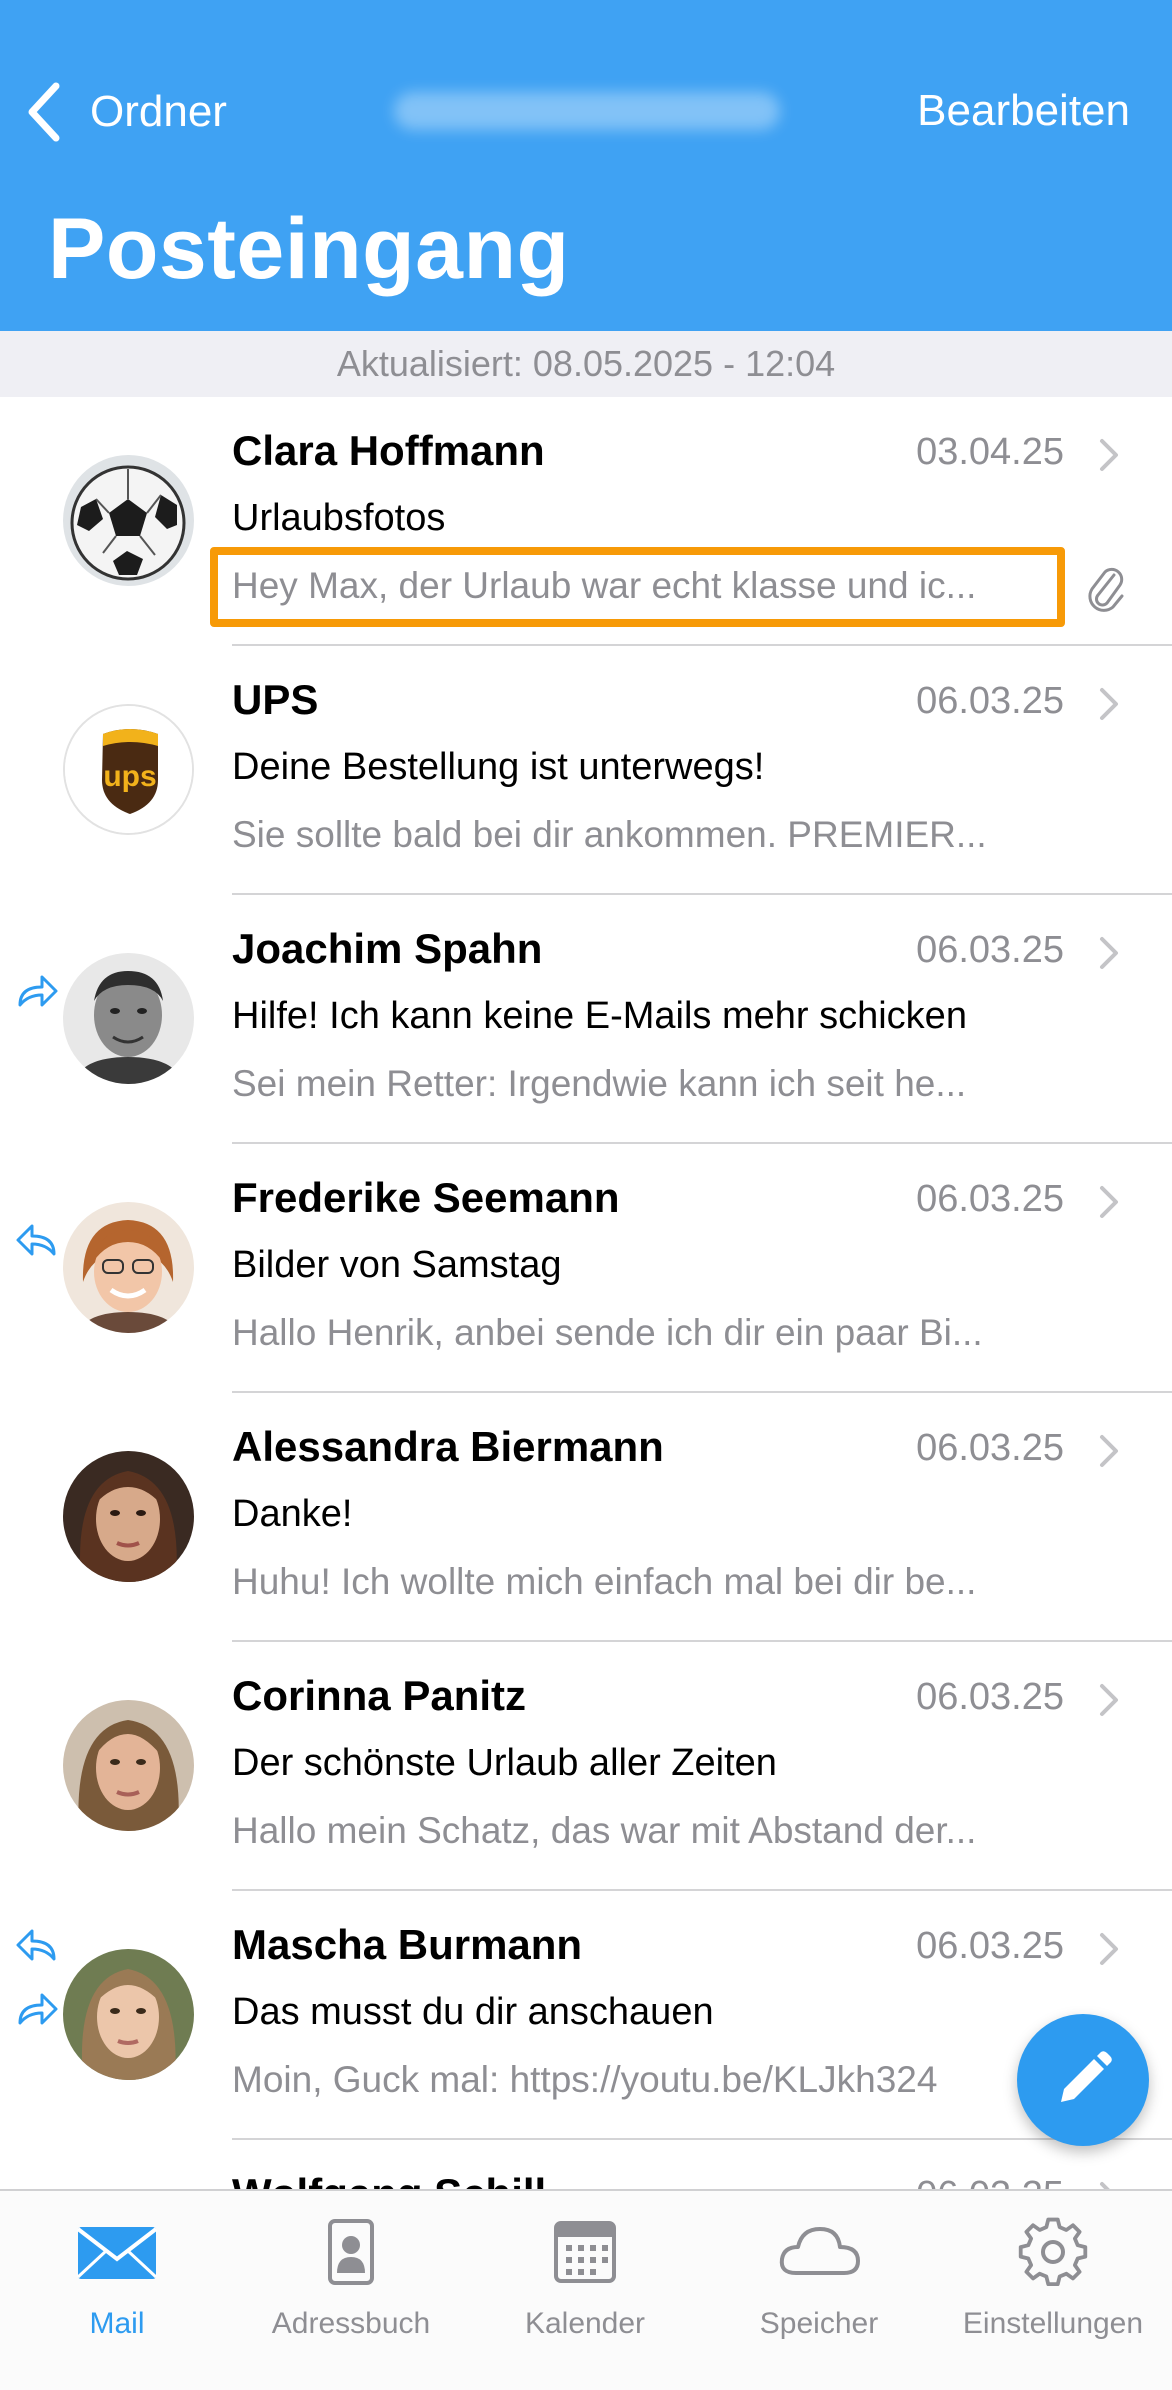 This screenshot has width=1172, height=2390. Describe the element at coordinates (351, 2290) in the screenshot. I see `tab-addressbook: Adressbuch` at that location.